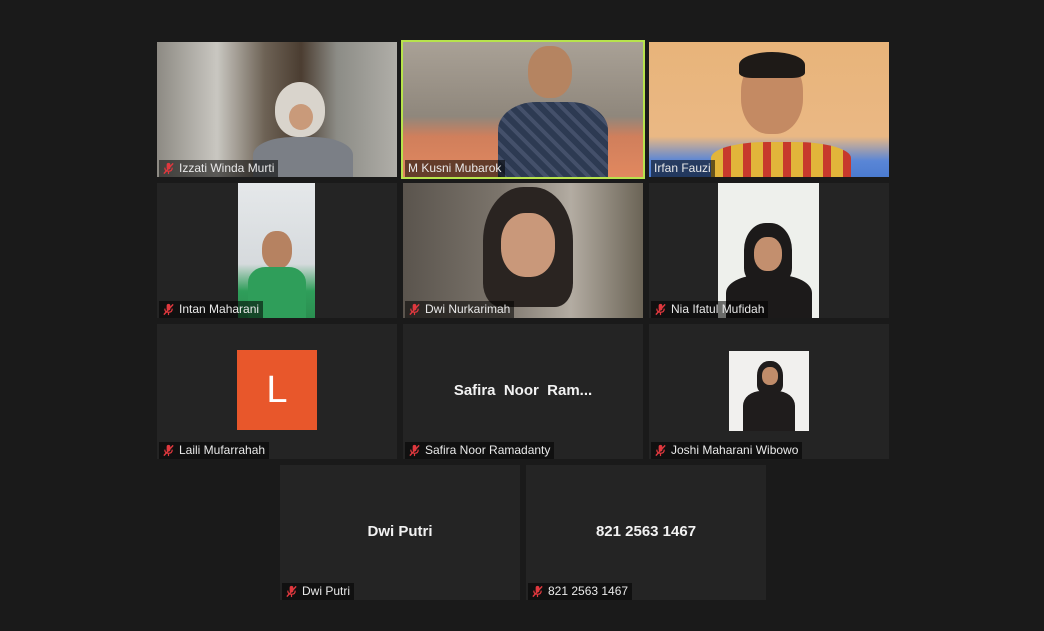 The image size is (1044, 631). I want to click on participant-name: Dwi Putri, so click(326, 591).